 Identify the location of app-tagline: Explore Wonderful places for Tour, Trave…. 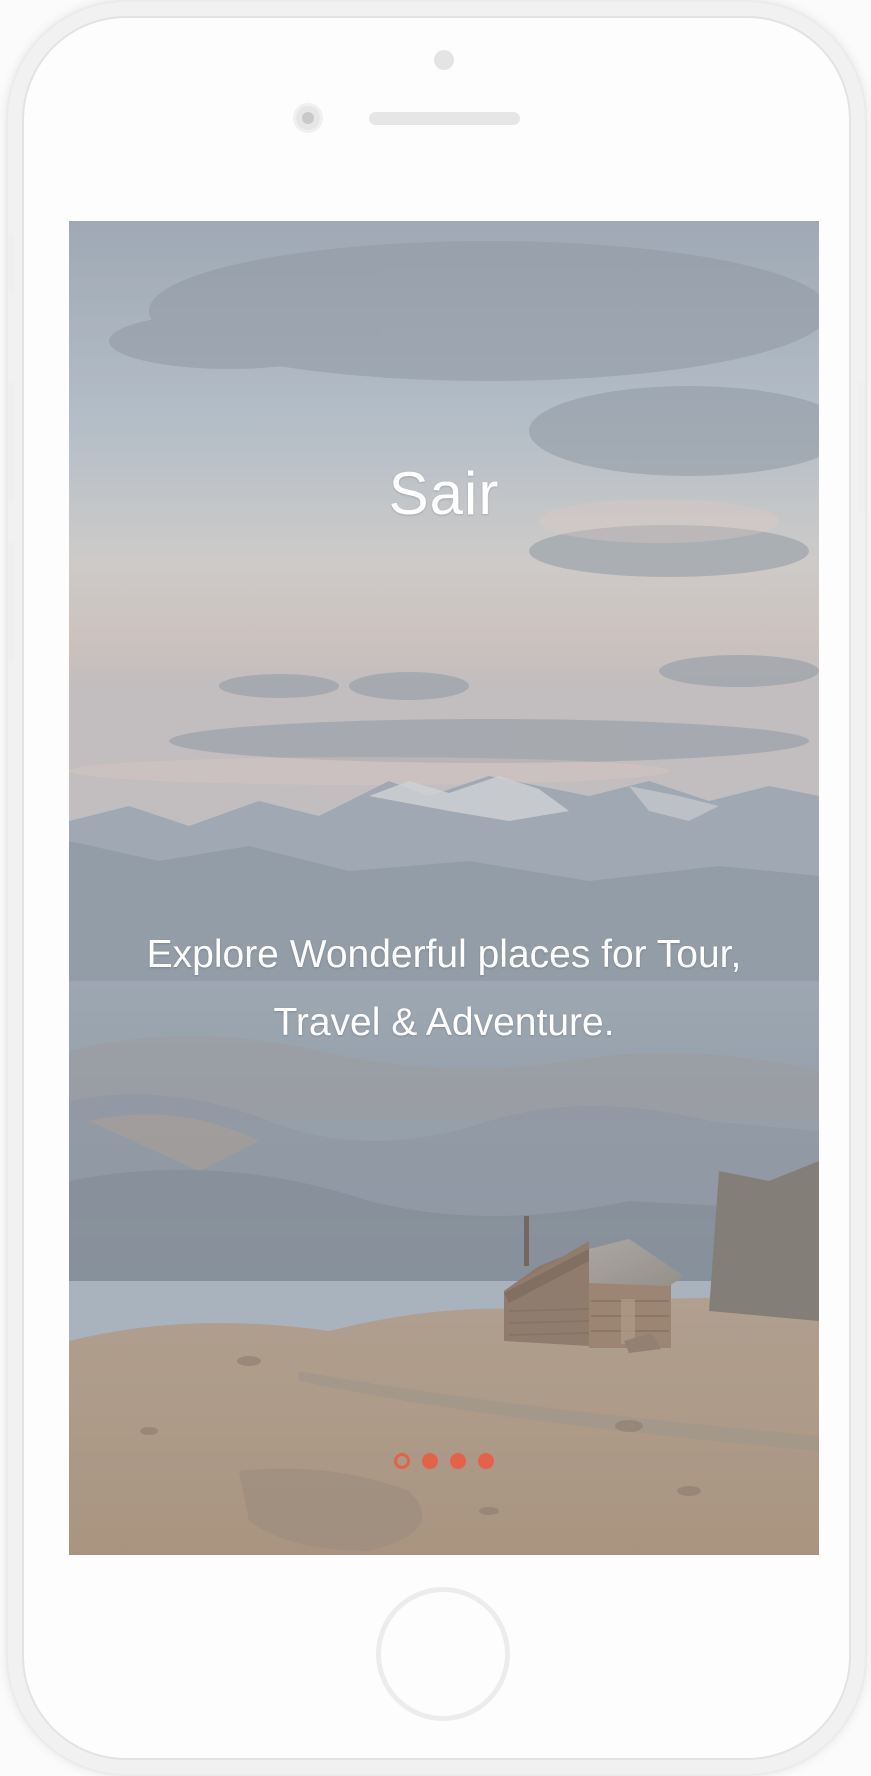
(444, 988).